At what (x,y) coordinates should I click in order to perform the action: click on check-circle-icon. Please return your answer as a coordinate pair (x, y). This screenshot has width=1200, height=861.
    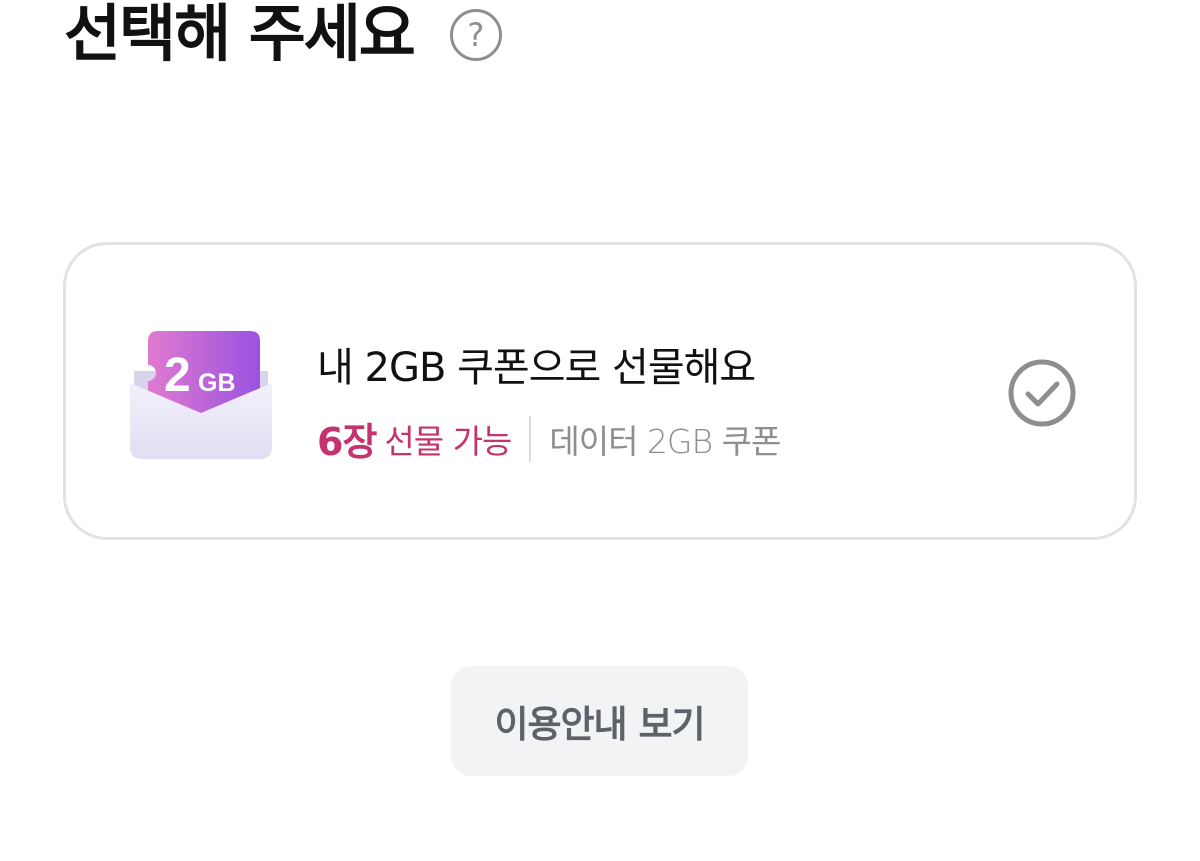
    Looking at the image, I should click on (1042, 393).